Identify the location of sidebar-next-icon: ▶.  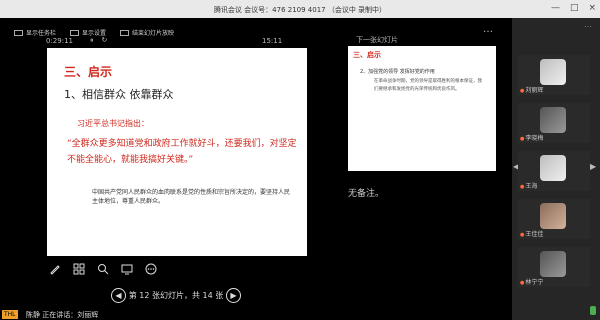
(593, 166).